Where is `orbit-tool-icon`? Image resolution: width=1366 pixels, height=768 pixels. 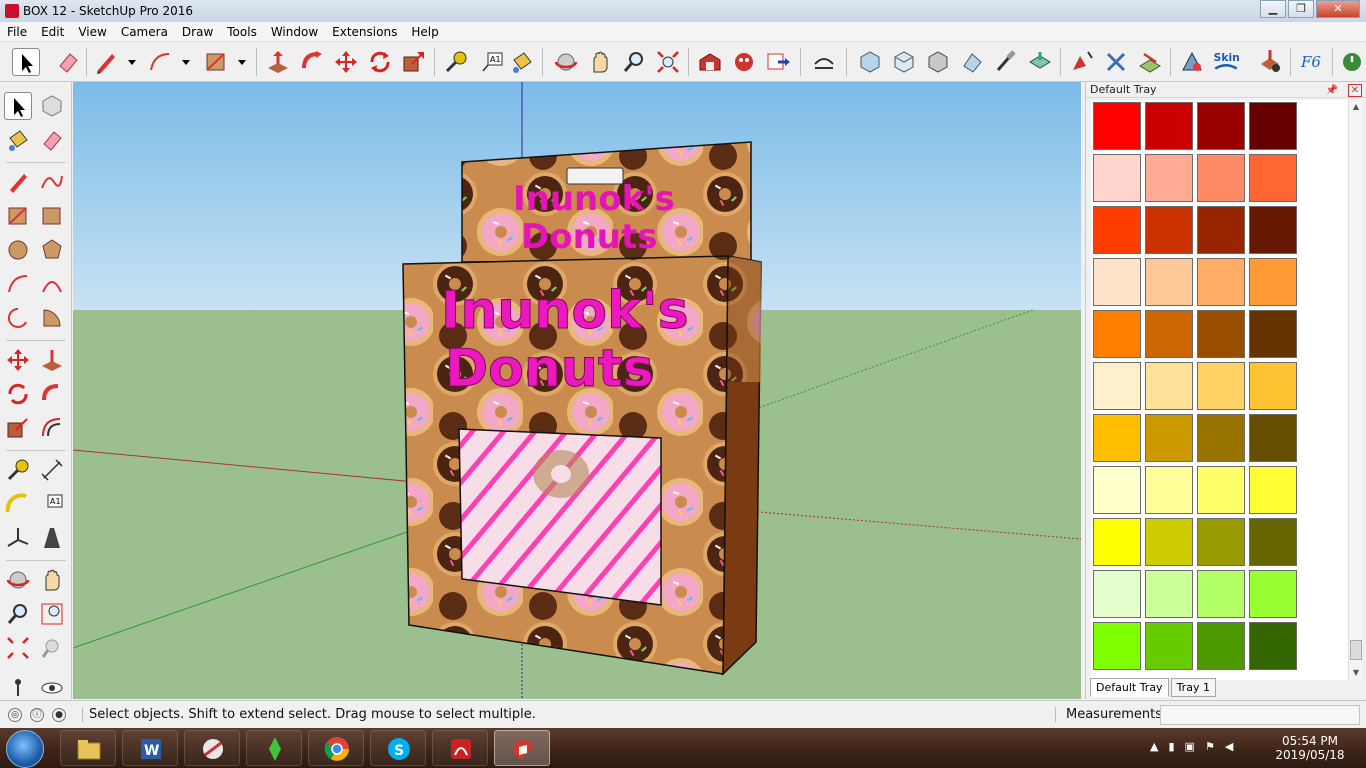
orbit-tool-icon is located at coordinates (18, 580).